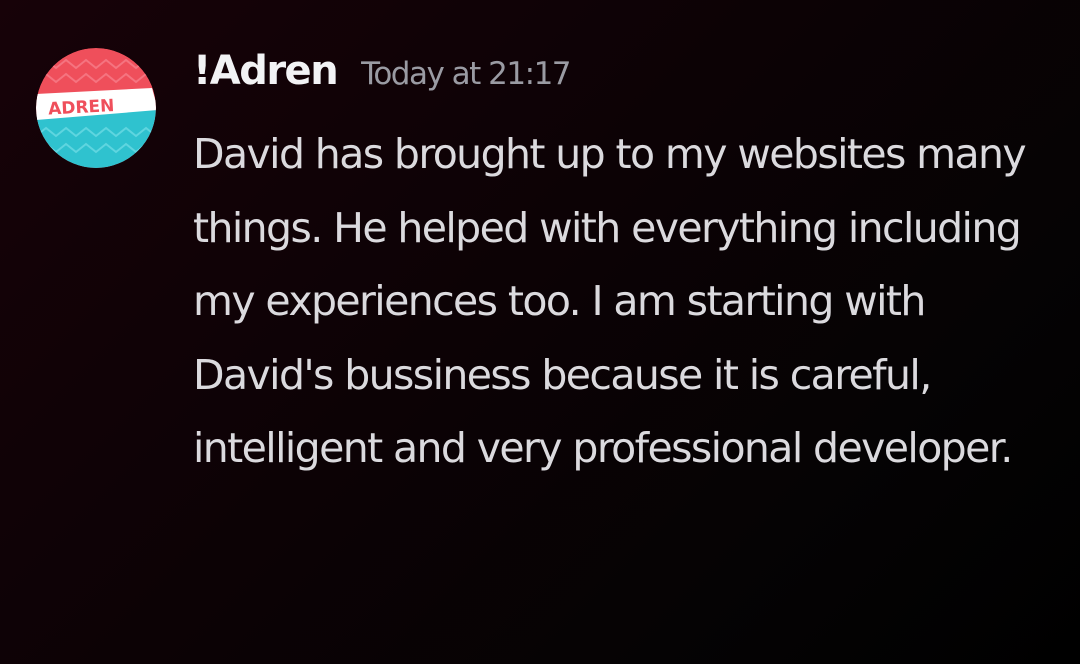  I want to click on timestamp: Today at 21:17, so click(466, 74).